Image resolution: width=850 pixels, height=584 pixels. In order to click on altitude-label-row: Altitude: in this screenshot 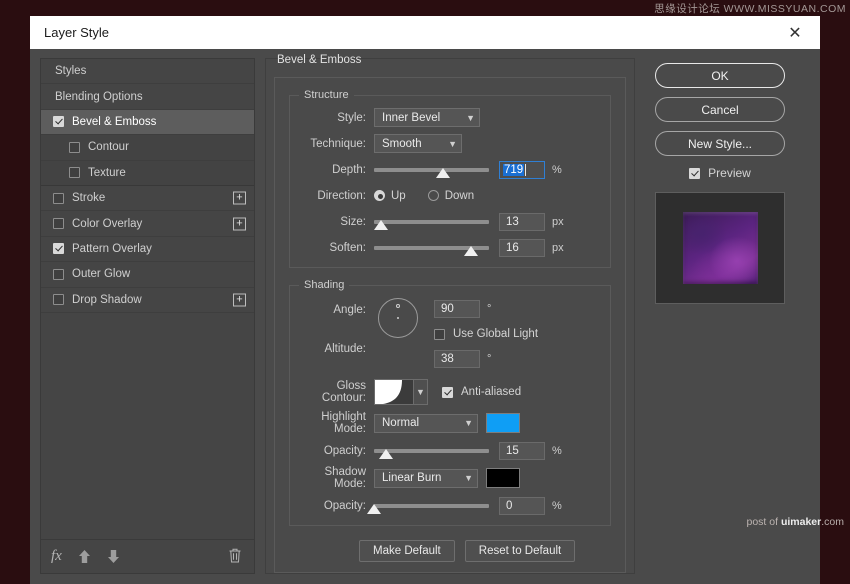, I will do `click(335, 349)`.